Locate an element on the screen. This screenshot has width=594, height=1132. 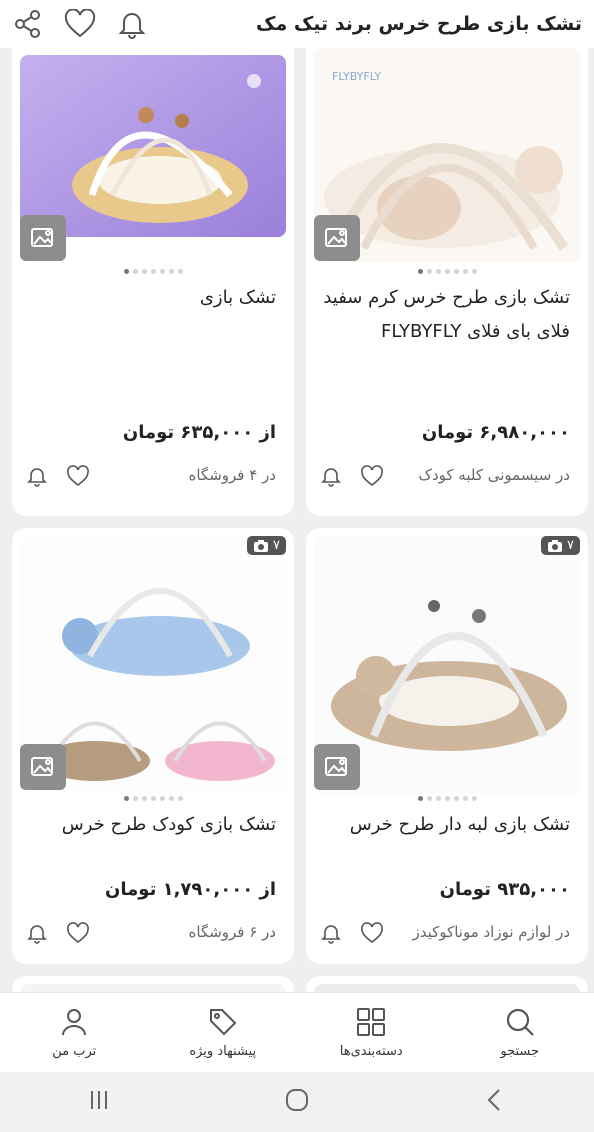
nav-label: جستجو is located at coordinates (520, 1051).